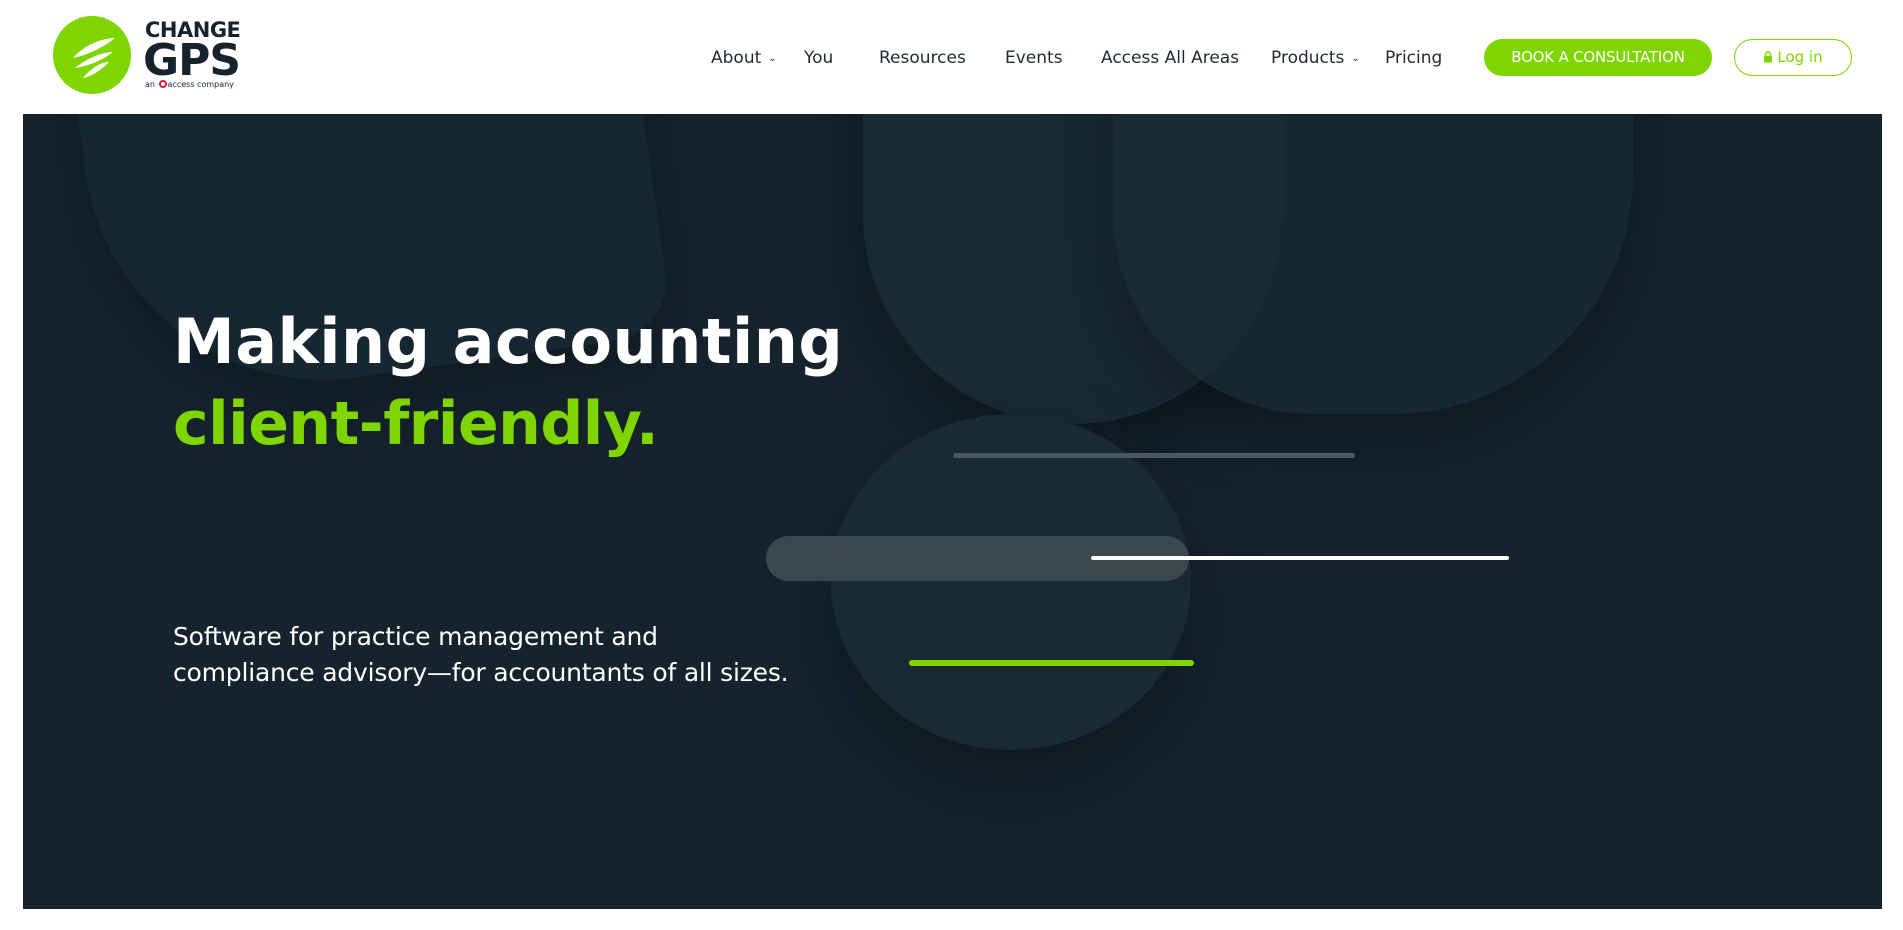  What do you see at coordinates (215, 84) in the screenshot?
I see `logo-tagline-suffix: company` at bounding box center [215, 84].